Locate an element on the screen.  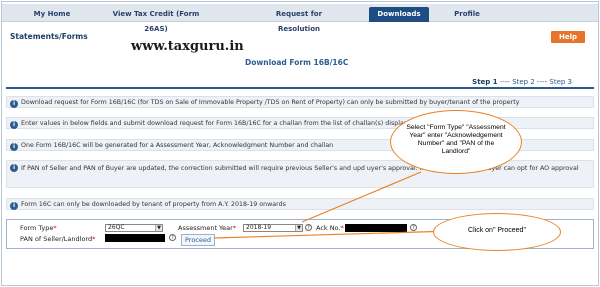
callout-pointer-top is located at coordinates (361, 197).